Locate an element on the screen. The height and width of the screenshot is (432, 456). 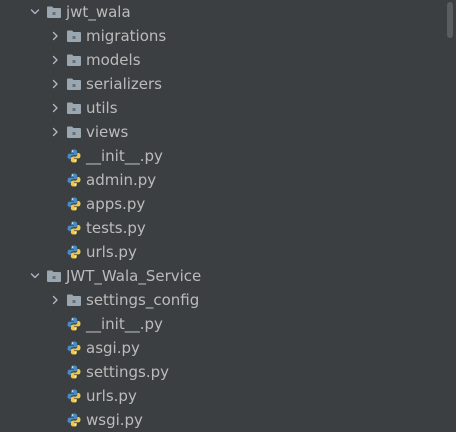
tree-folder-models: models is located at coordinates (94, 60).